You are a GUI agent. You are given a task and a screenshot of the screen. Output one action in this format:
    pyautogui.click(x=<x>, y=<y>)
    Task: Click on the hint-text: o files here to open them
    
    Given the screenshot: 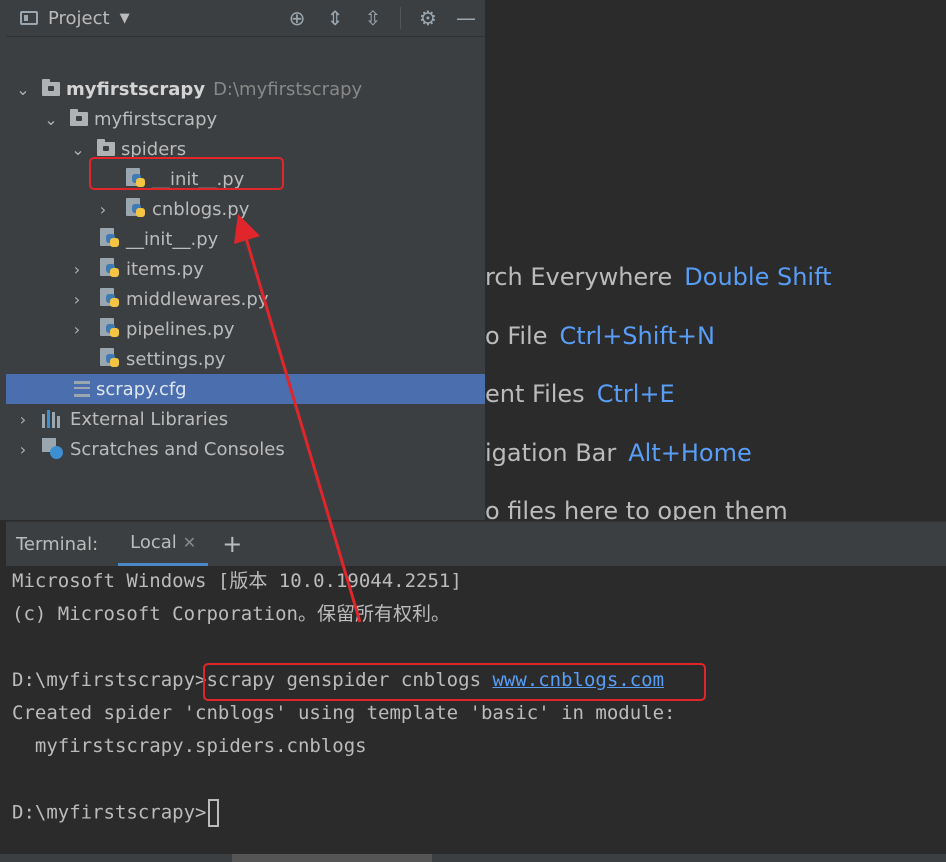 What is the action you would take?
    pyautogui.click(x=636, y=508)
    